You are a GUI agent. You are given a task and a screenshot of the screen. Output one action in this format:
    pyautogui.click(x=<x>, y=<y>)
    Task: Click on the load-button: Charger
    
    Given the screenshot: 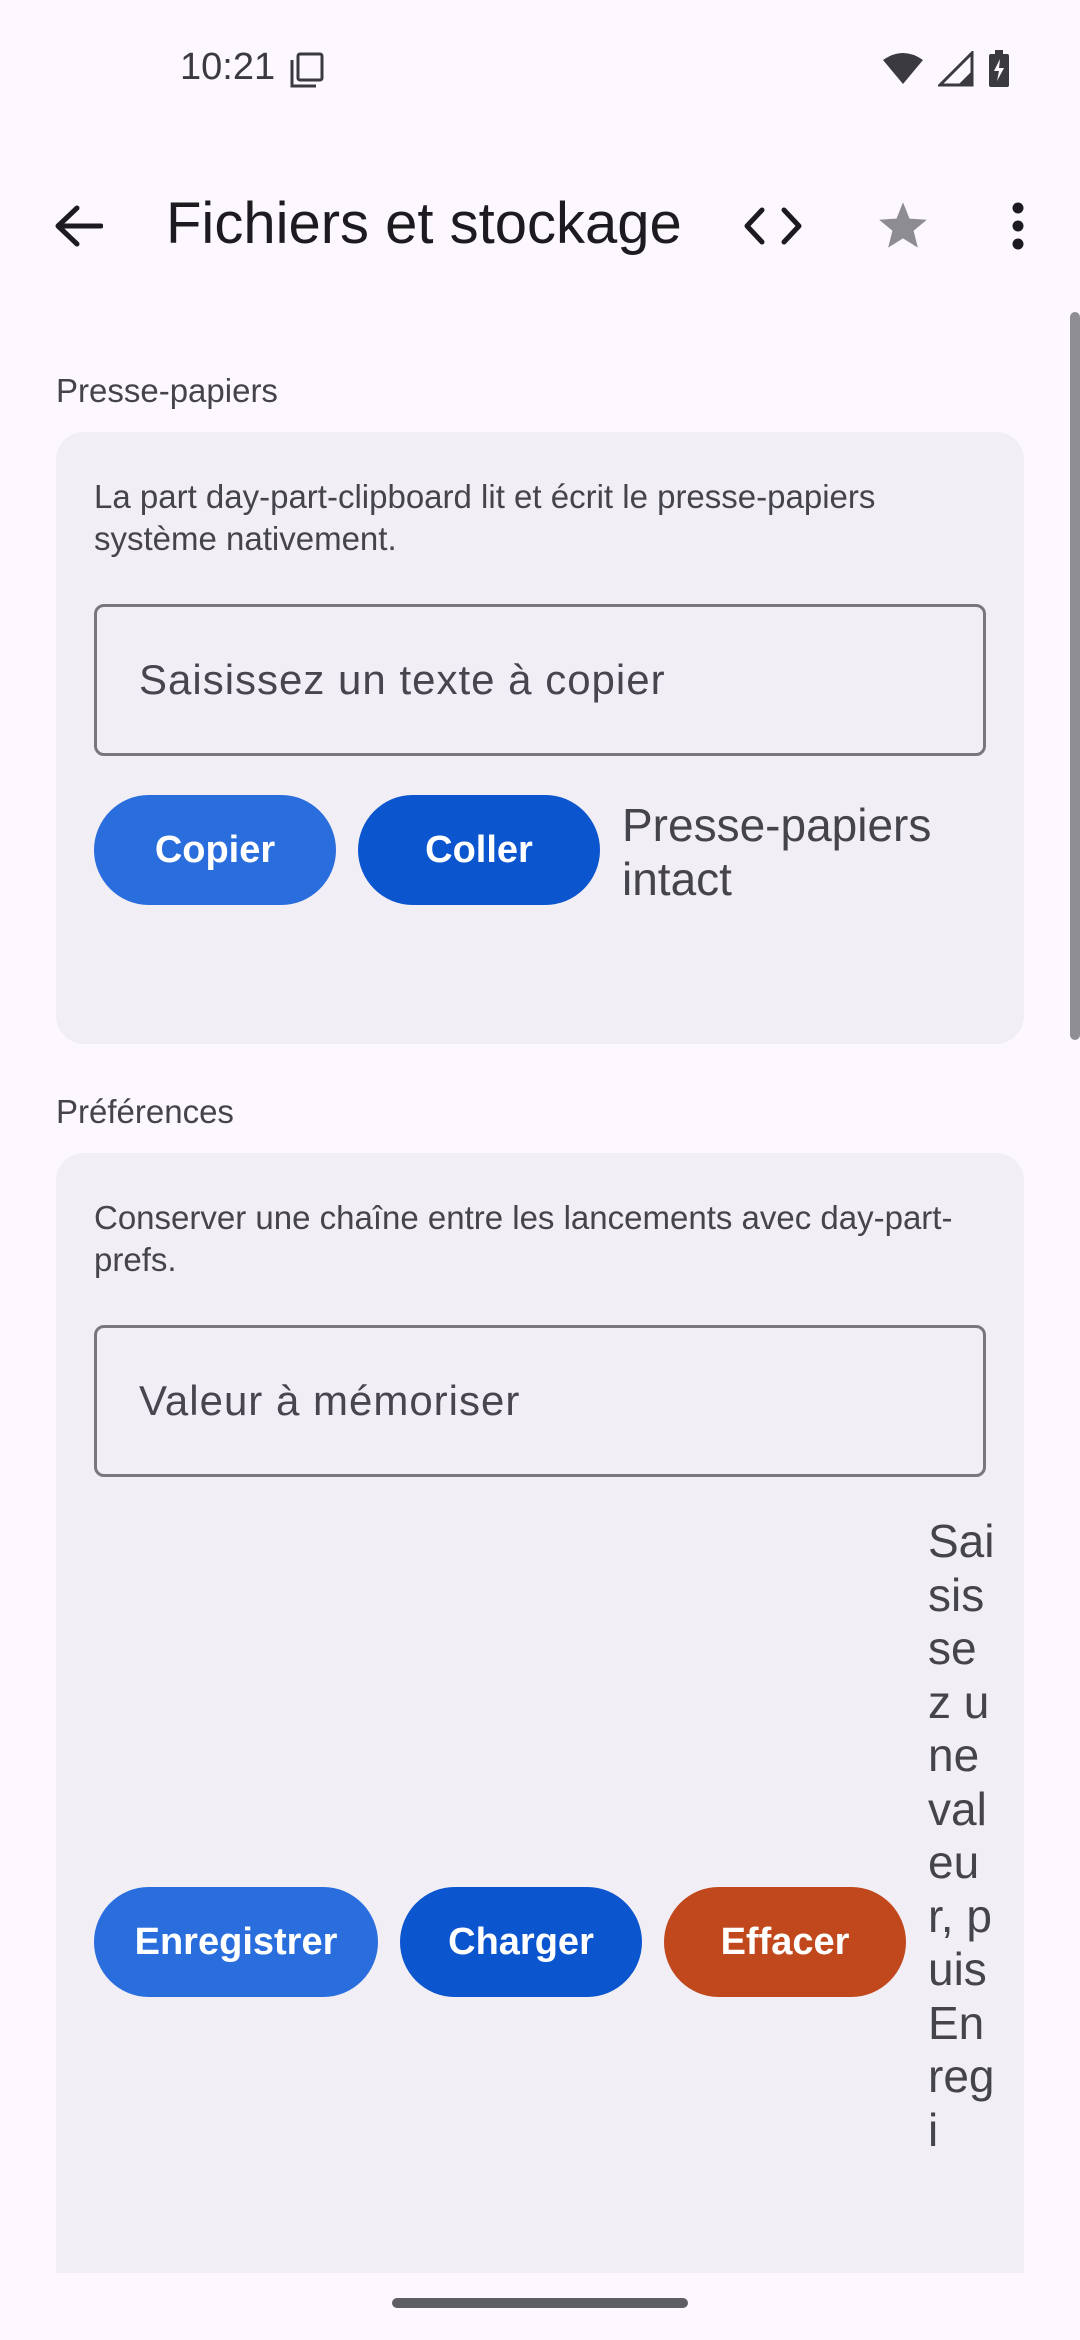 What is the action you would take?
    pyautogui.click(x=521, y=1942)
    